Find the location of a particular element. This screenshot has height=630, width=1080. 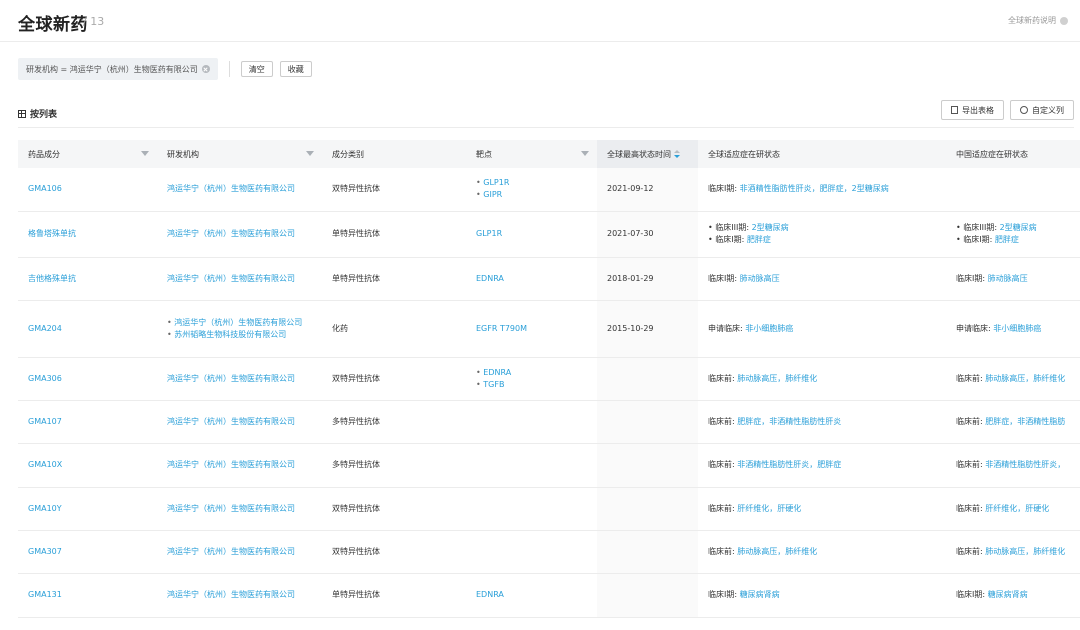

question-icon is located at coordinates (1064, 20).